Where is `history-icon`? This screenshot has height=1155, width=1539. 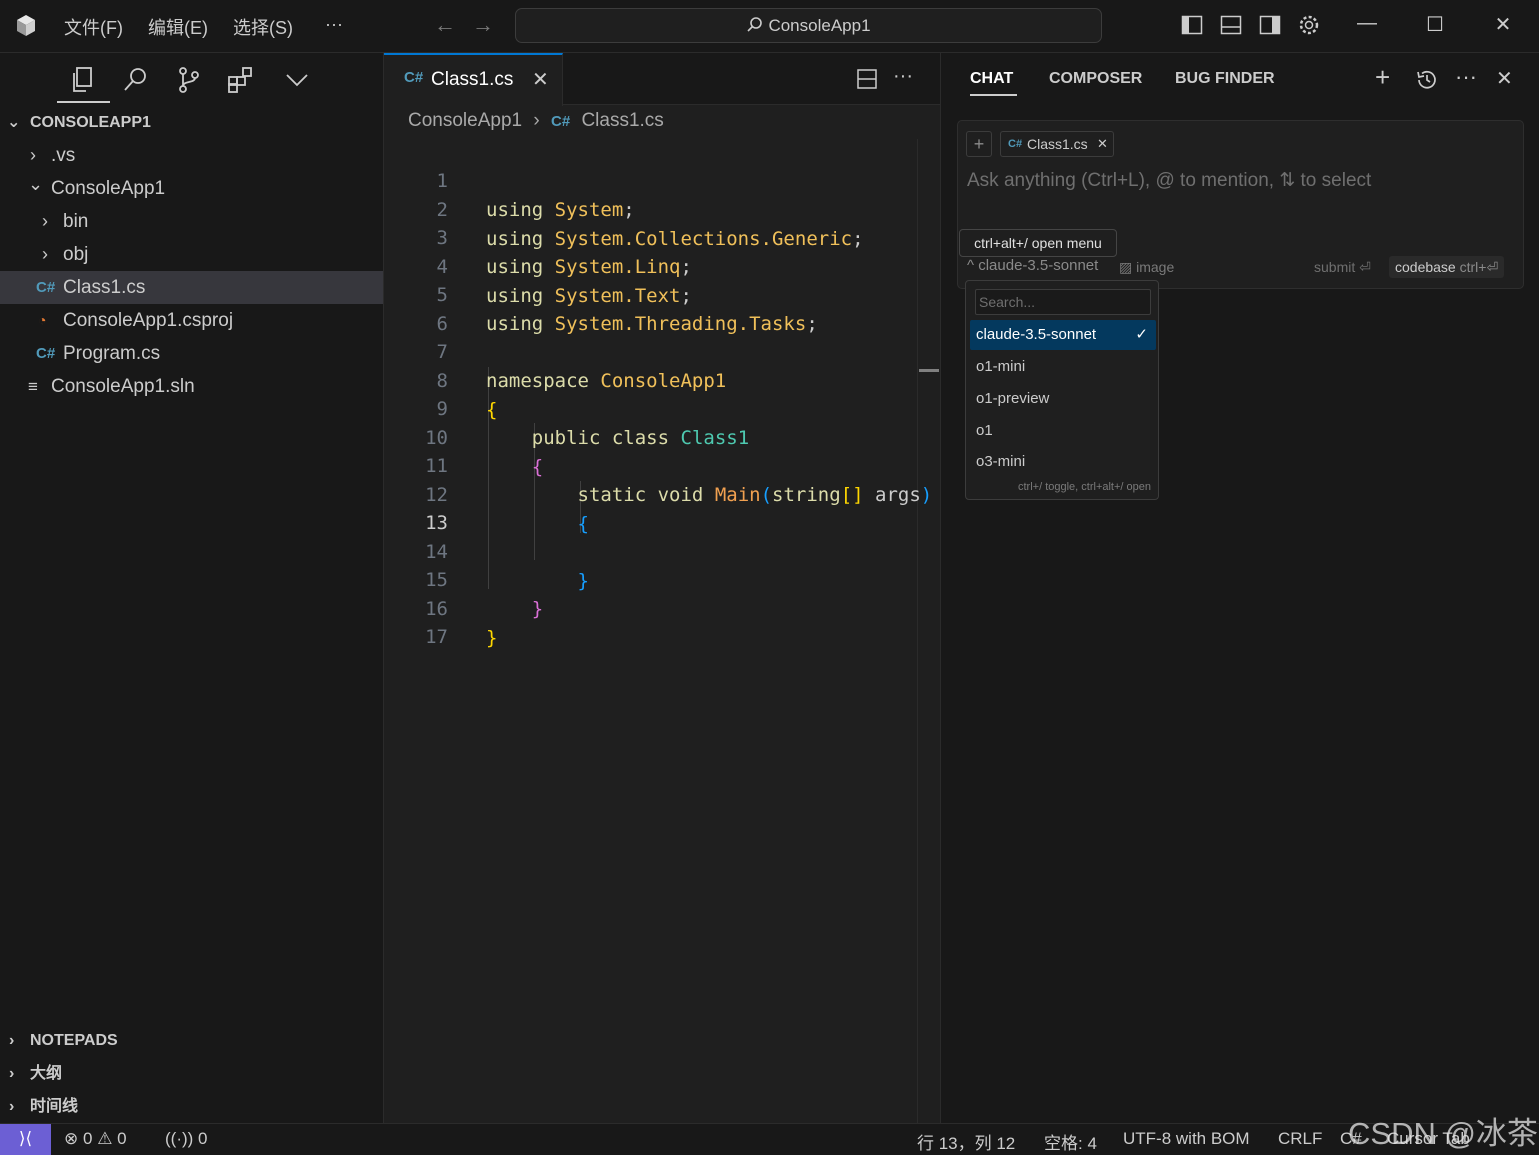 history-icon is located at coordinates (1427, 80).